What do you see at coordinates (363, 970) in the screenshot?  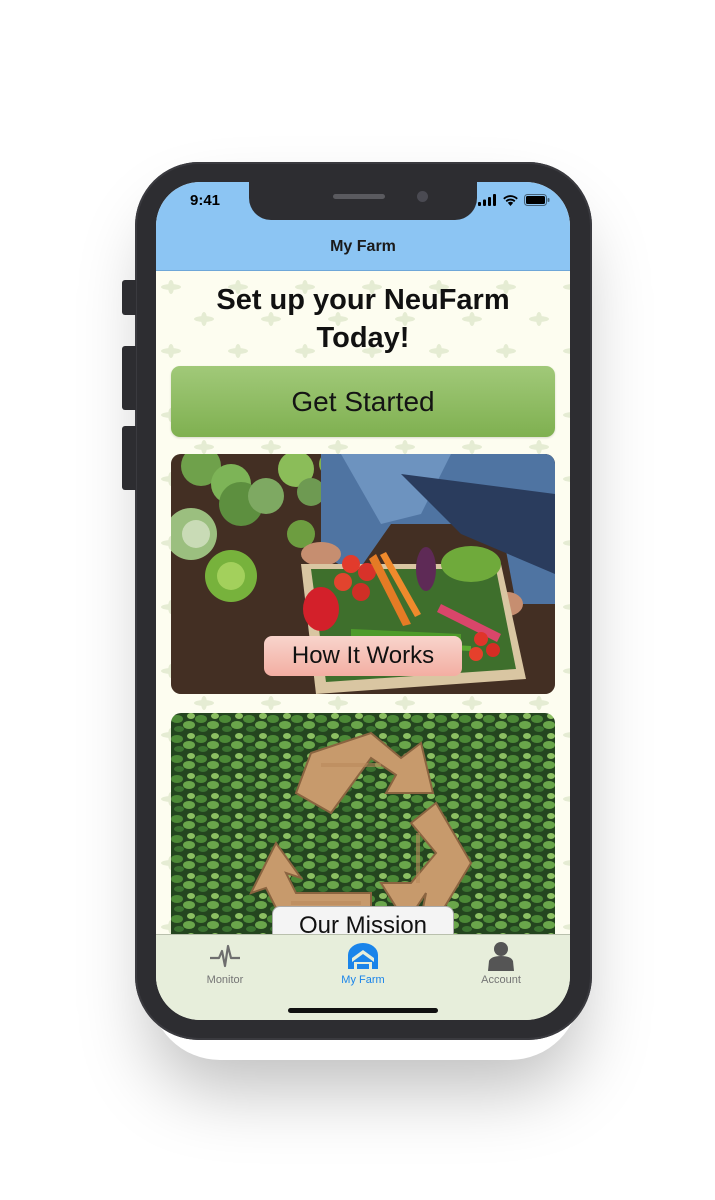 I see `tab-my-farm: My Farm` at bounding box center [363, 970].